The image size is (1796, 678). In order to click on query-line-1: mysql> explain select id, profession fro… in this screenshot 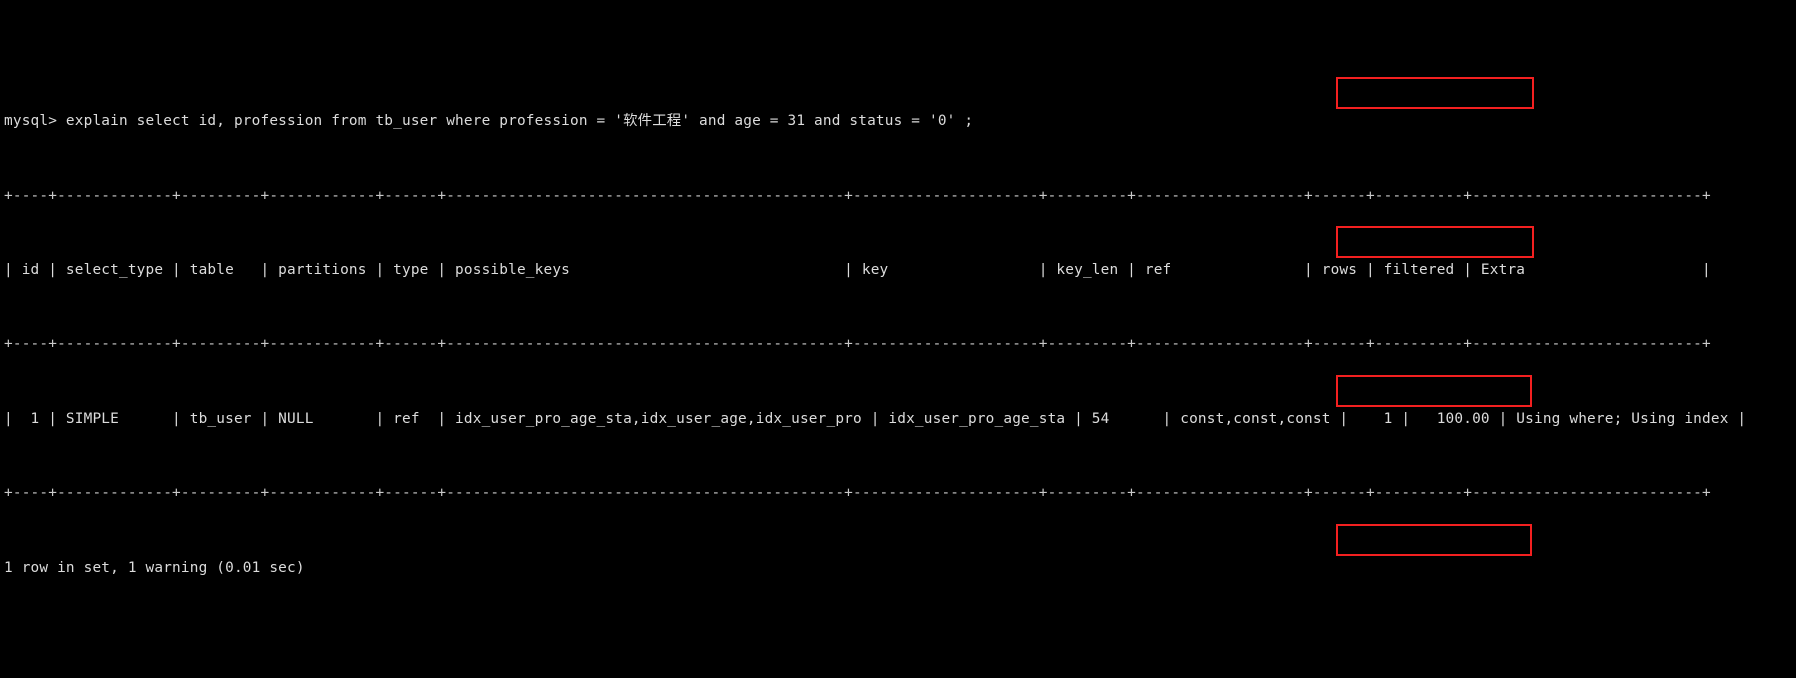, I will do `click(489, 121)`.